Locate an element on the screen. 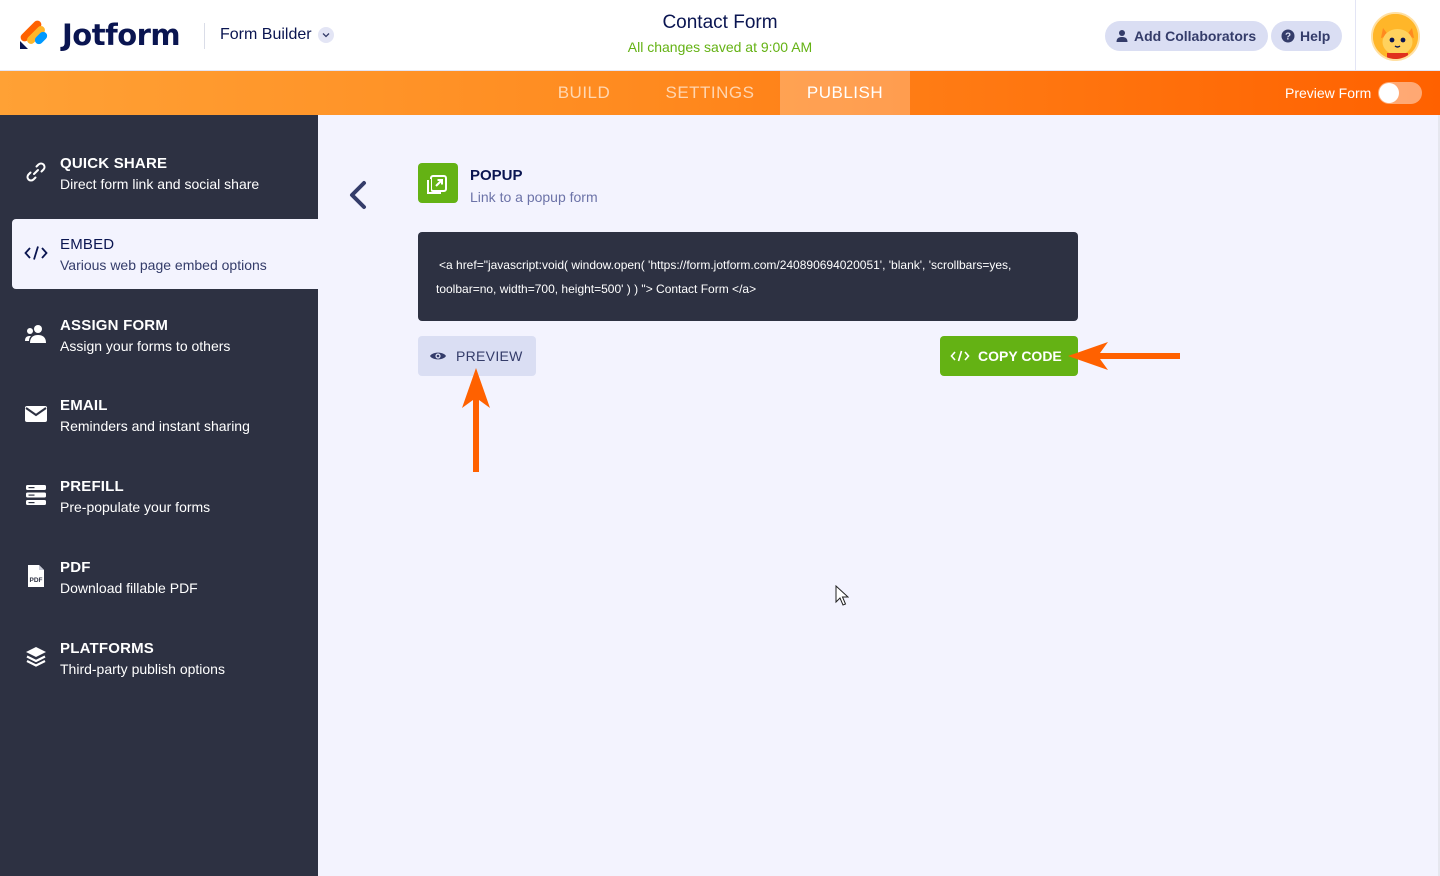 Image resolution: width=1440 pixels, height=876 pixels. help-label: Help is located at coordinates (1315, 36).